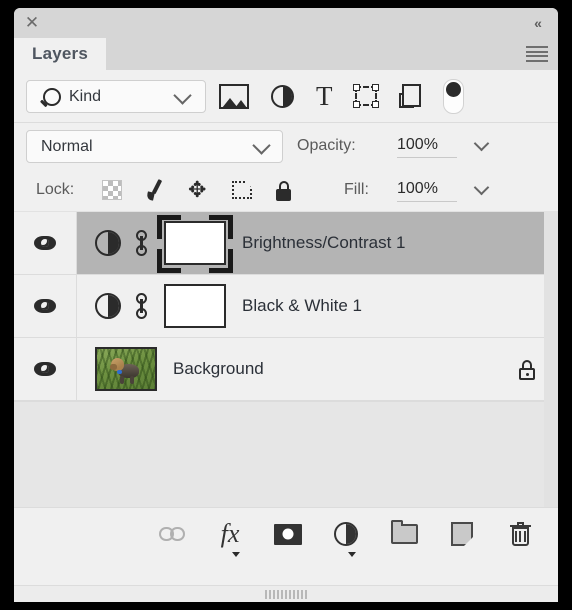 Image resolution: width=572 pixels, height=610 pixels. I want to click on opacity-chevron-down-icon, so click(481, 143).